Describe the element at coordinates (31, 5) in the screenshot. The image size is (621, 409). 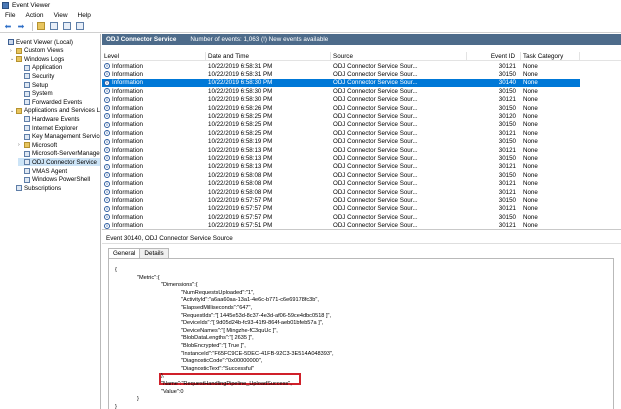
I see `window-title: Event Viewer` at that location.